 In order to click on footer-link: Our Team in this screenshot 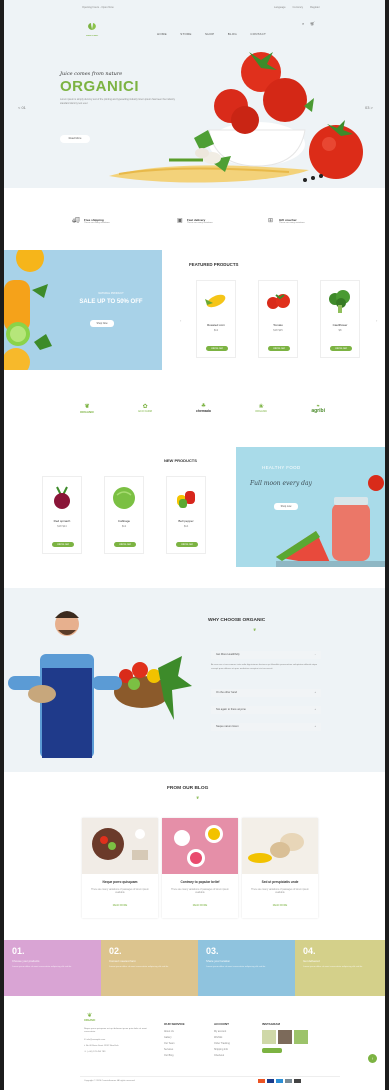, I will do `click(174, 1043)`.